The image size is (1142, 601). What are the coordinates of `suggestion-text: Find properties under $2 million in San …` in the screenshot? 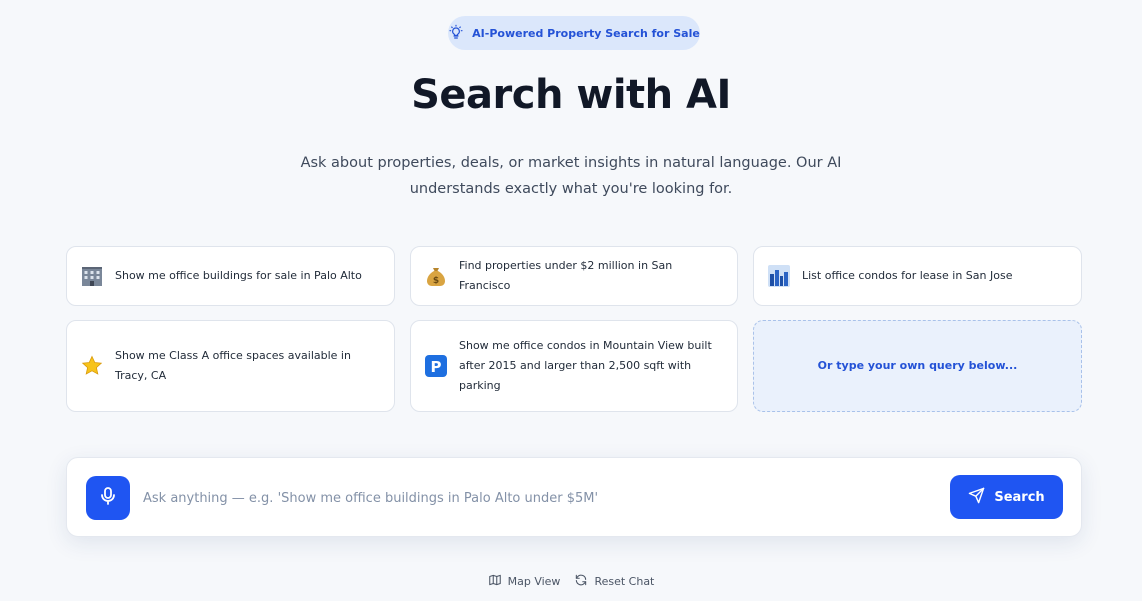 It's located at (566, 275).